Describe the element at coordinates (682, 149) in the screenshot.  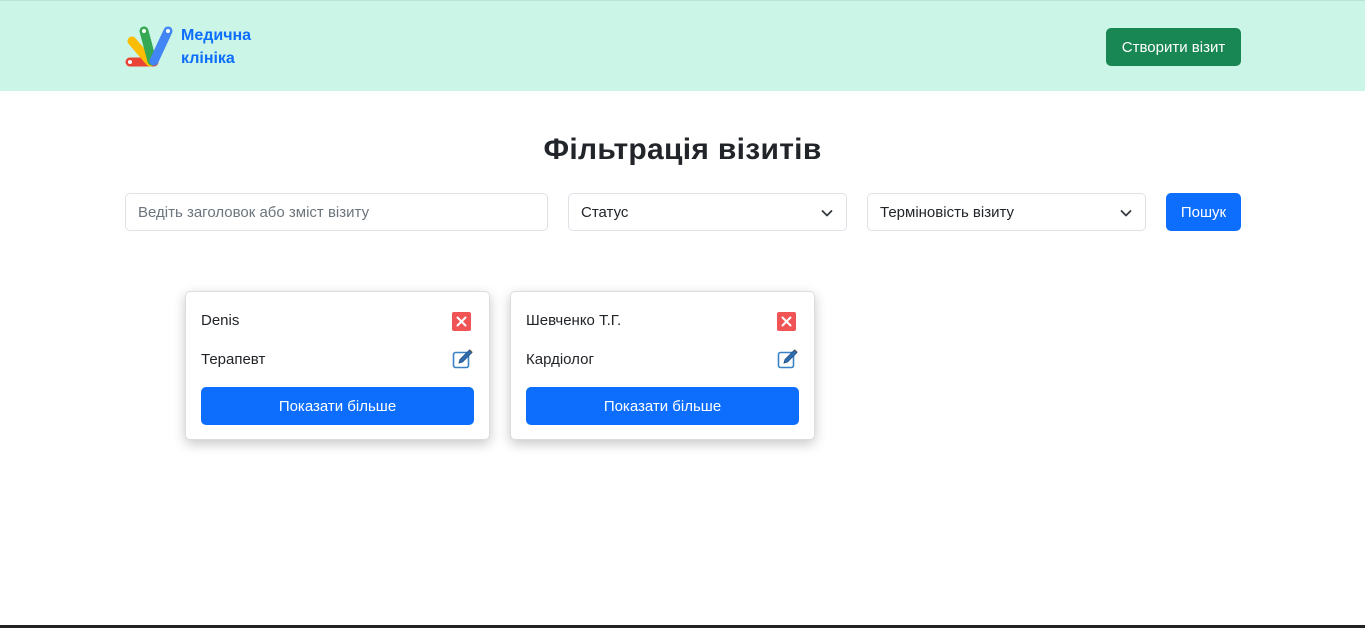
I see `page-title: Фільтрація візитів` at that location.